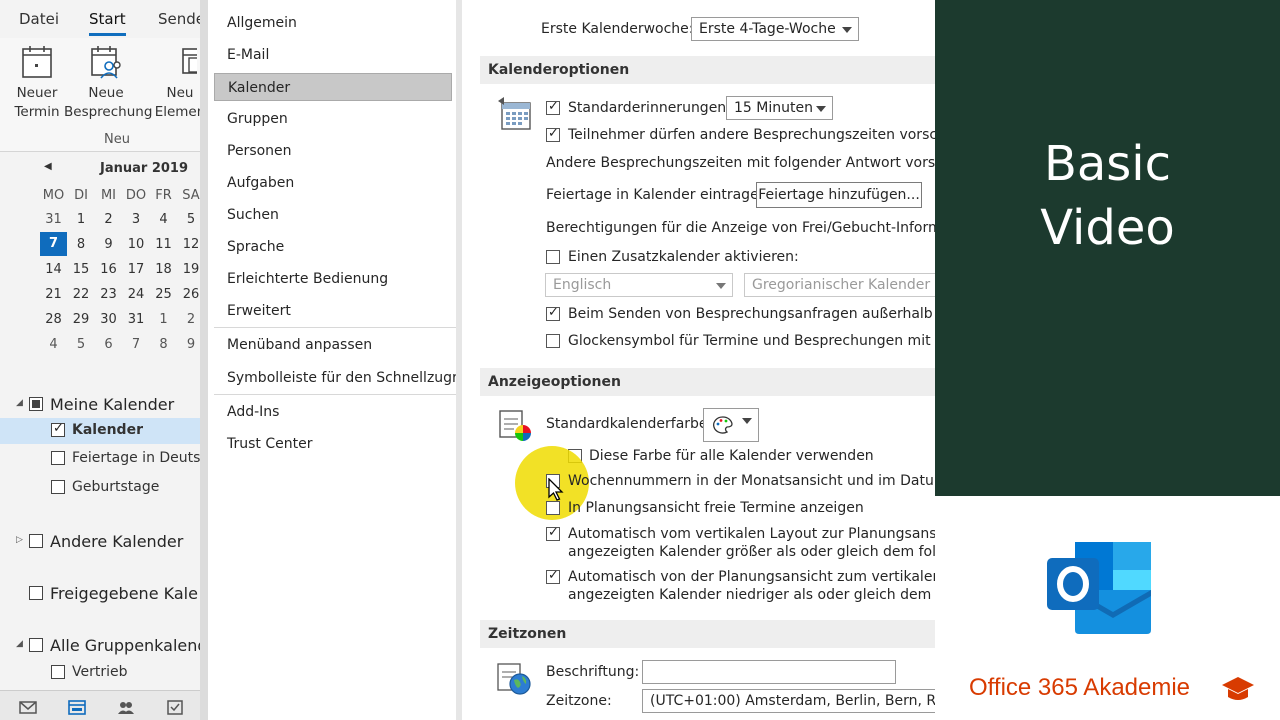 Image resolution: width=1280 pixels, height=720 pixels. What do you see at coordinates (333, 183) in the screenshot?
I see `category-item: Aufgaben` at bounding box center [333, 183].